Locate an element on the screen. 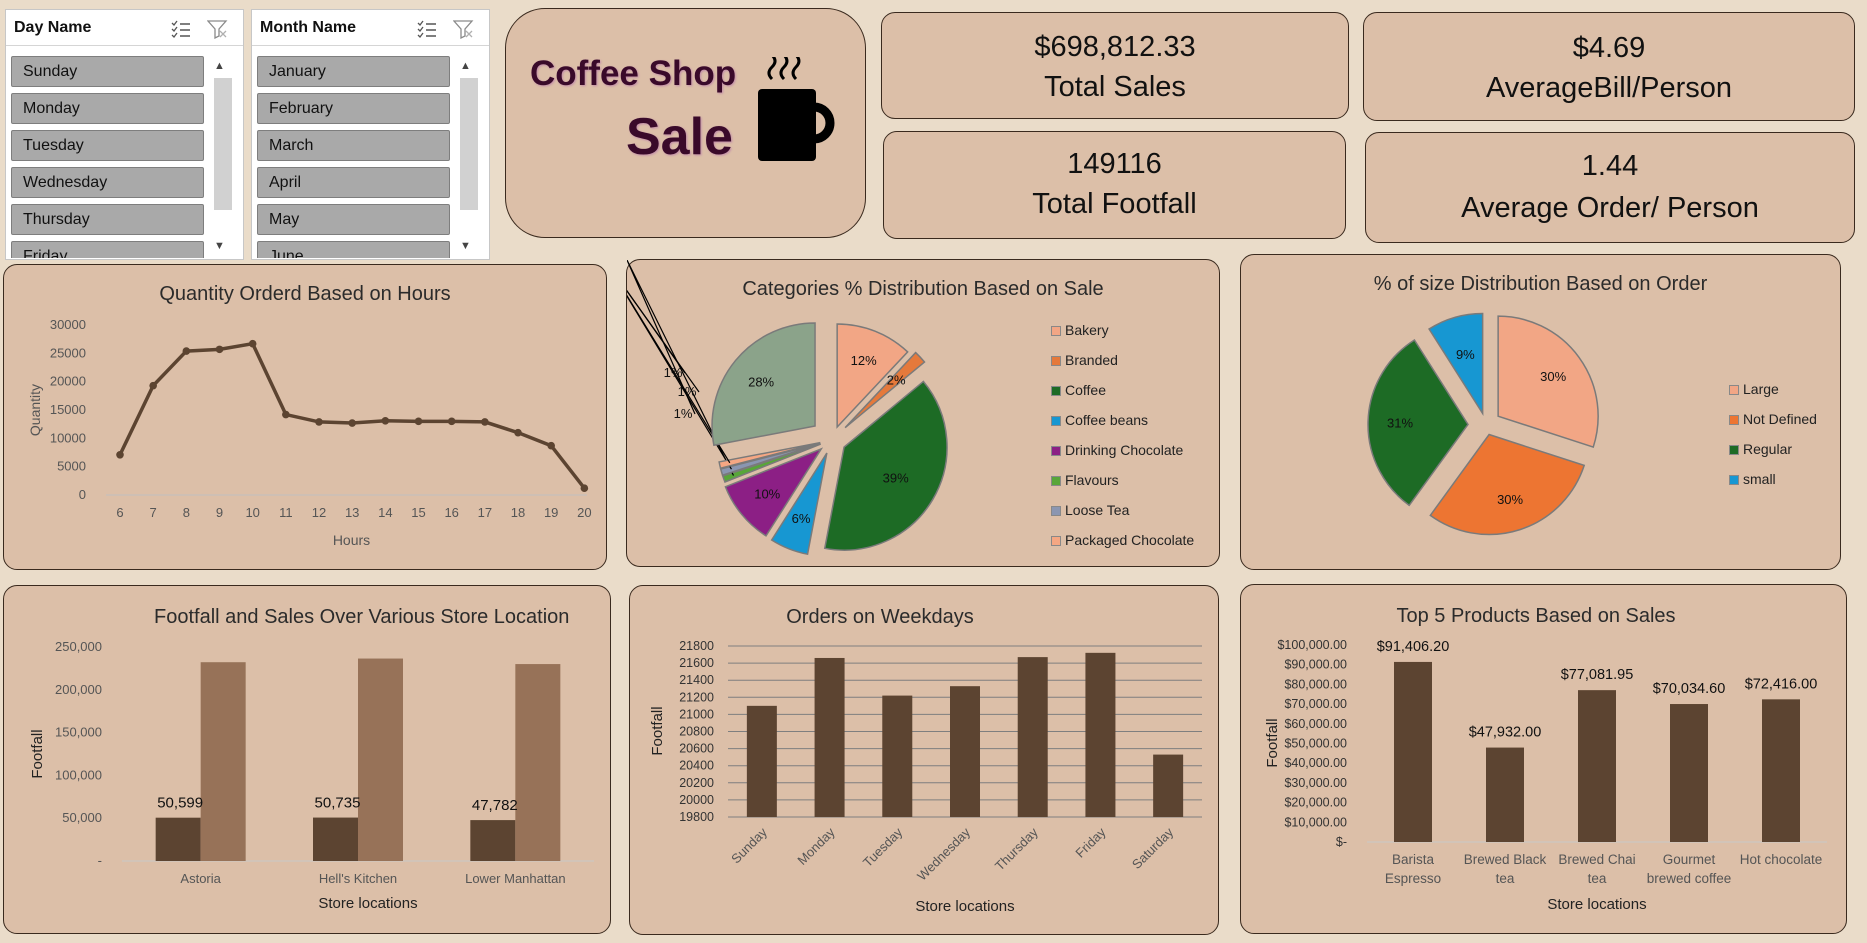  slicer-item: Tuesday is located at coordinates (107, 145).